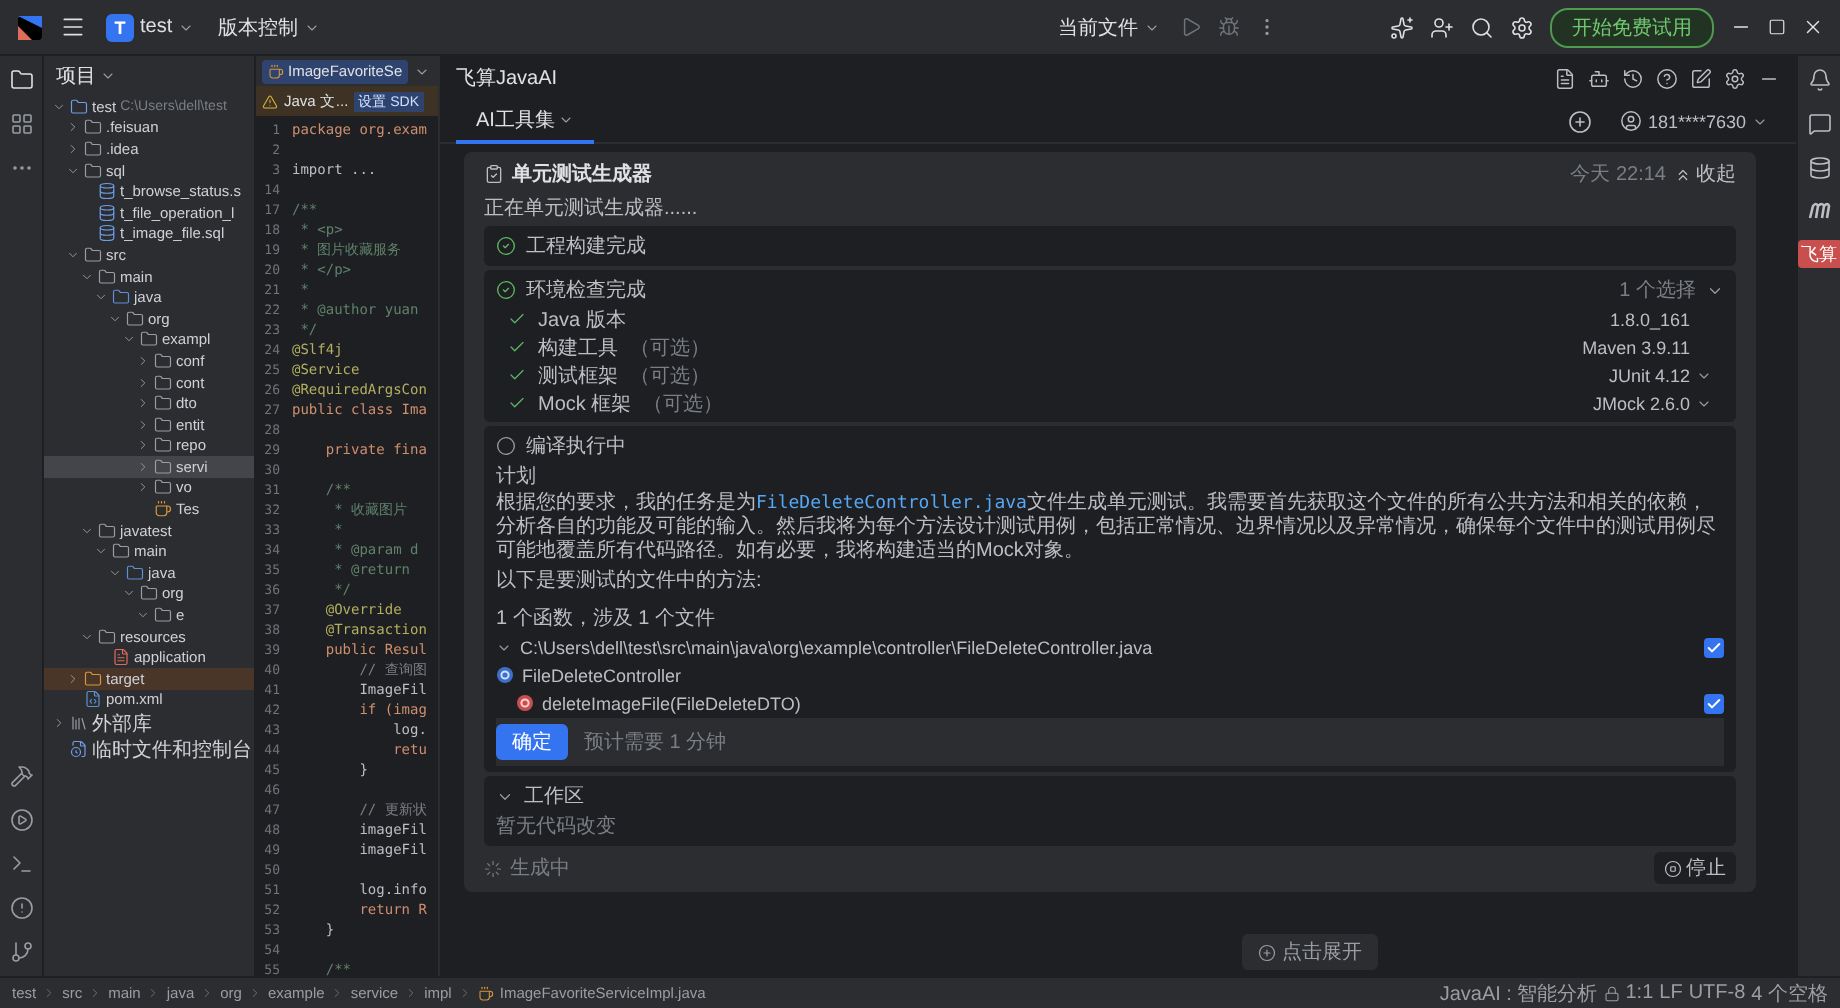  I want to click on collapse-button: 收起, so click(1705, 174).